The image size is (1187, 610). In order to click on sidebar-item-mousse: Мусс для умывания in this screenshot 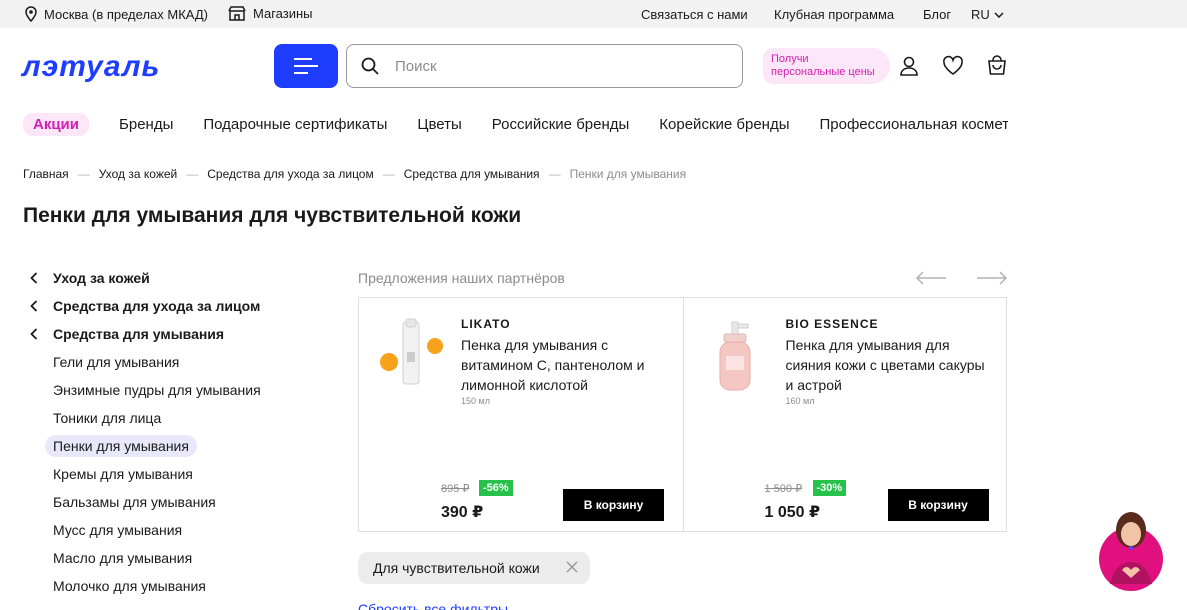, I will do `click(168, 530)`.